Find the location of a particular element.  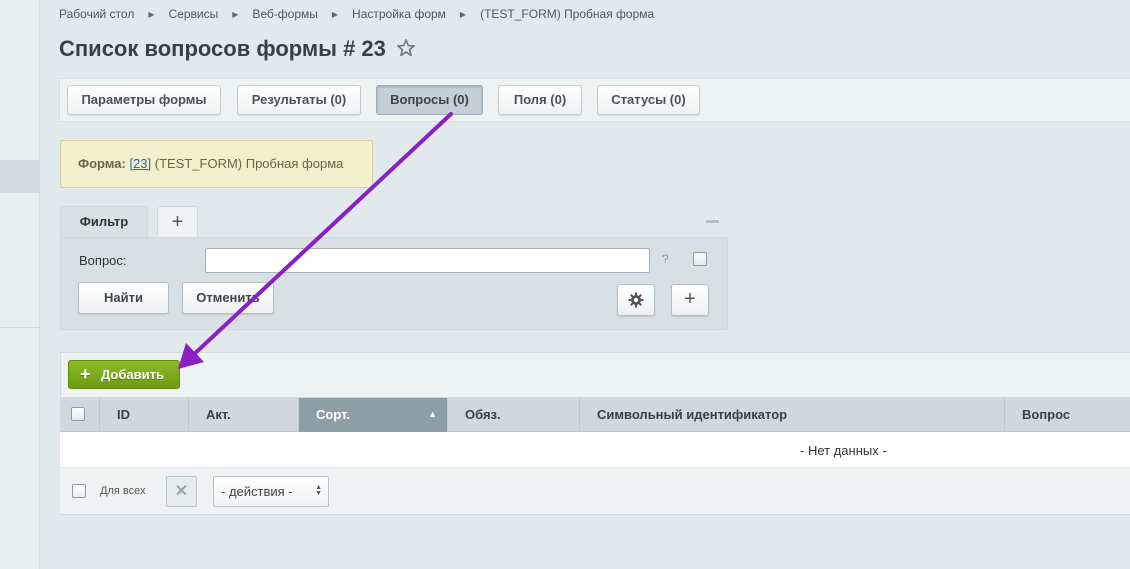

add-button-label: Добавить is located at coordinates (132, 374).